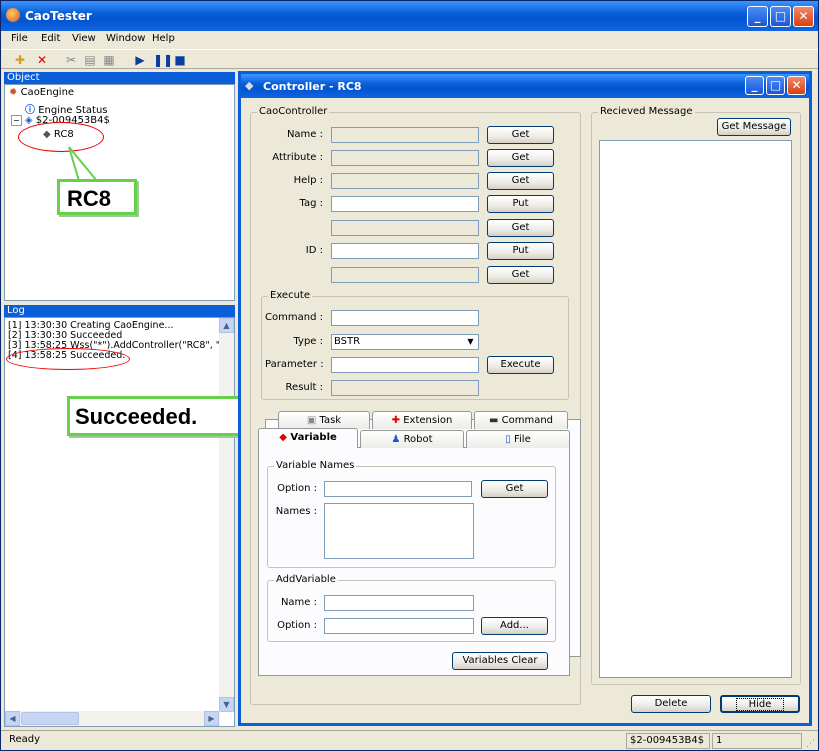  What do you see at coordinates (399, 626) in the screenshot?
I see `add-option-input` at bounding box center [399, 626].